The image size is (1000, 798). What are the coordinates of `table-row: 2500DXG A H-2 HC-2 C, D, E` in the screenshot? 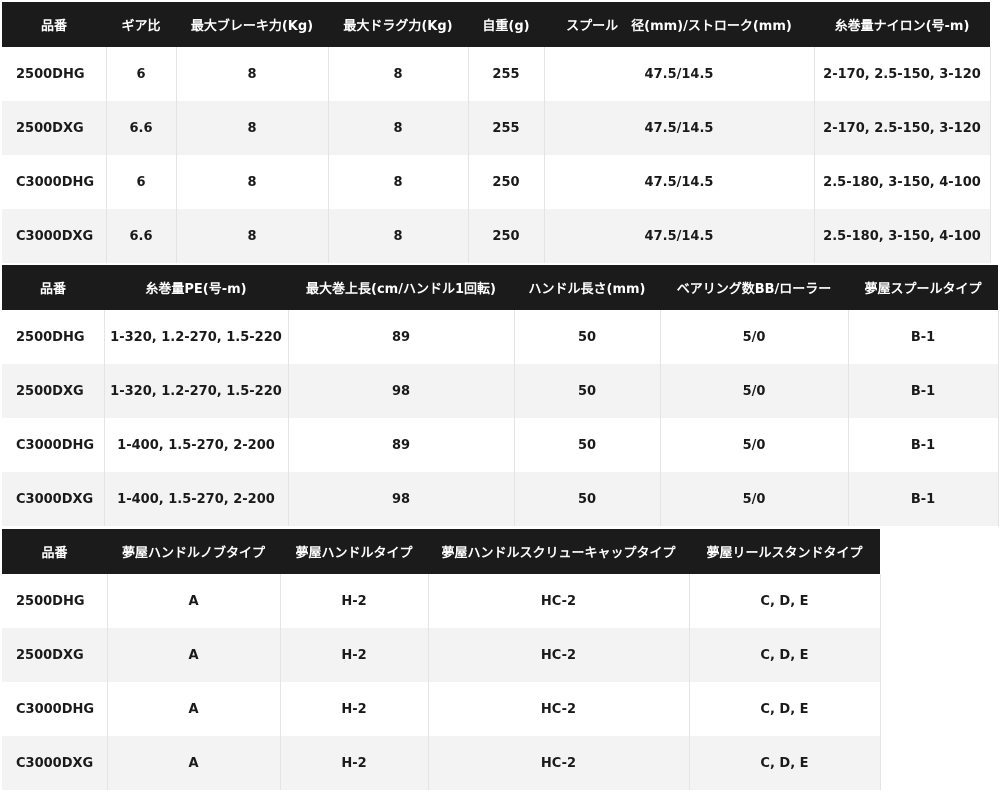 It's located at (441, 655).